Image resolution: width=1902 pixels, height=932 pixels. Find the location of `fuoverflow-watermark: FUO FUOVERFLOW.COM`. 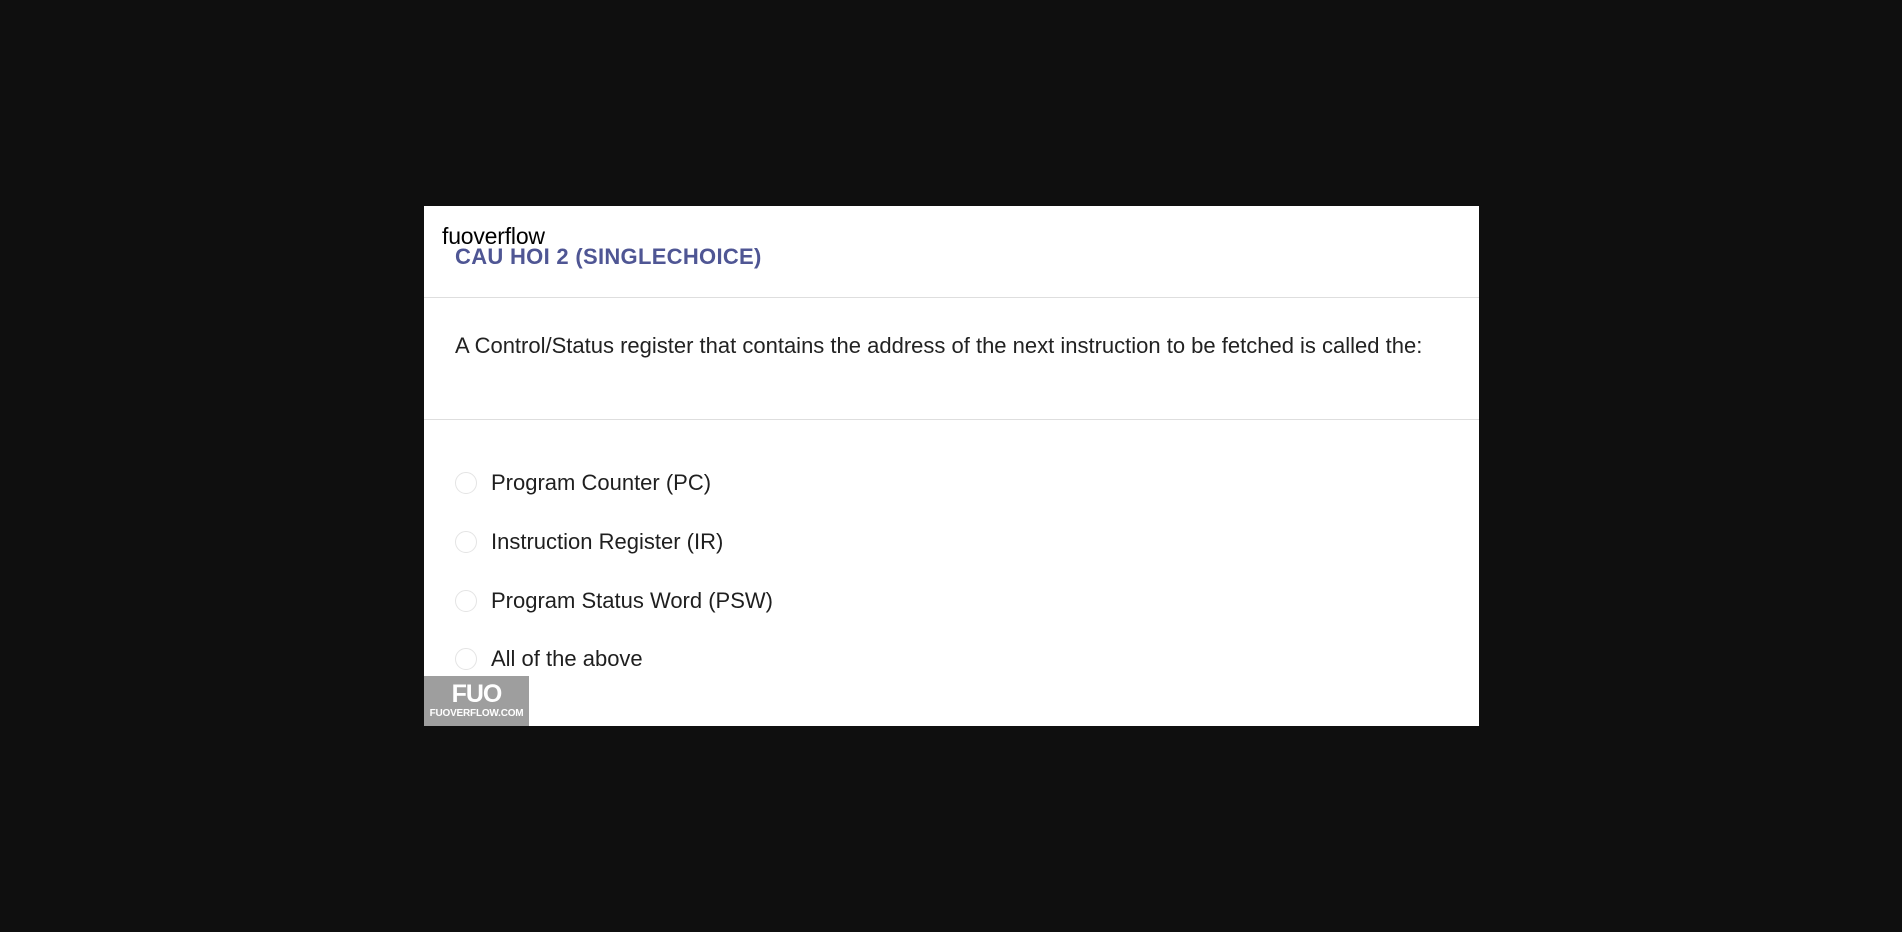

fuoverflow-watermark: FUO FUOVERFLOW.COM is located at coordinates (476, 701).